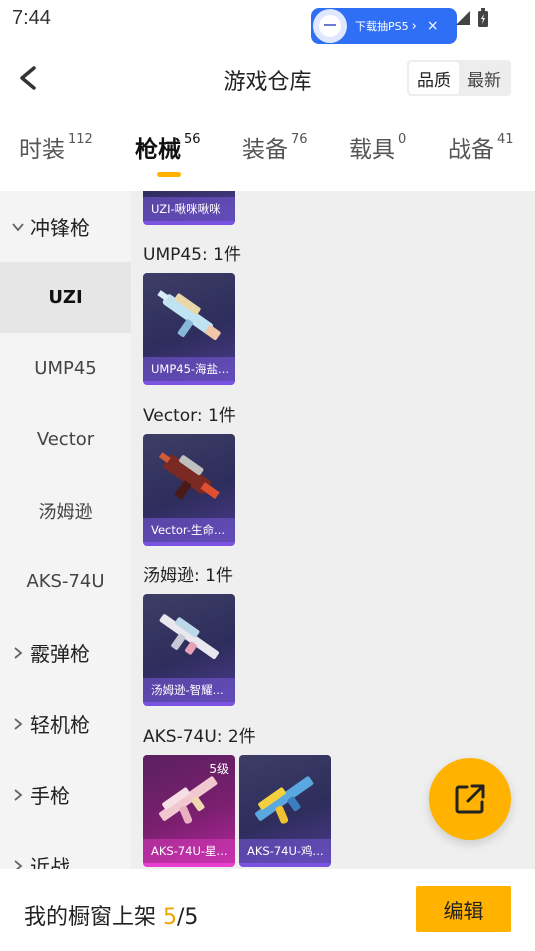 Image resolution: width=535 pixels, height=951 pixels. I want to click on sidebar-item-label: UMP45, so click(65, 368).